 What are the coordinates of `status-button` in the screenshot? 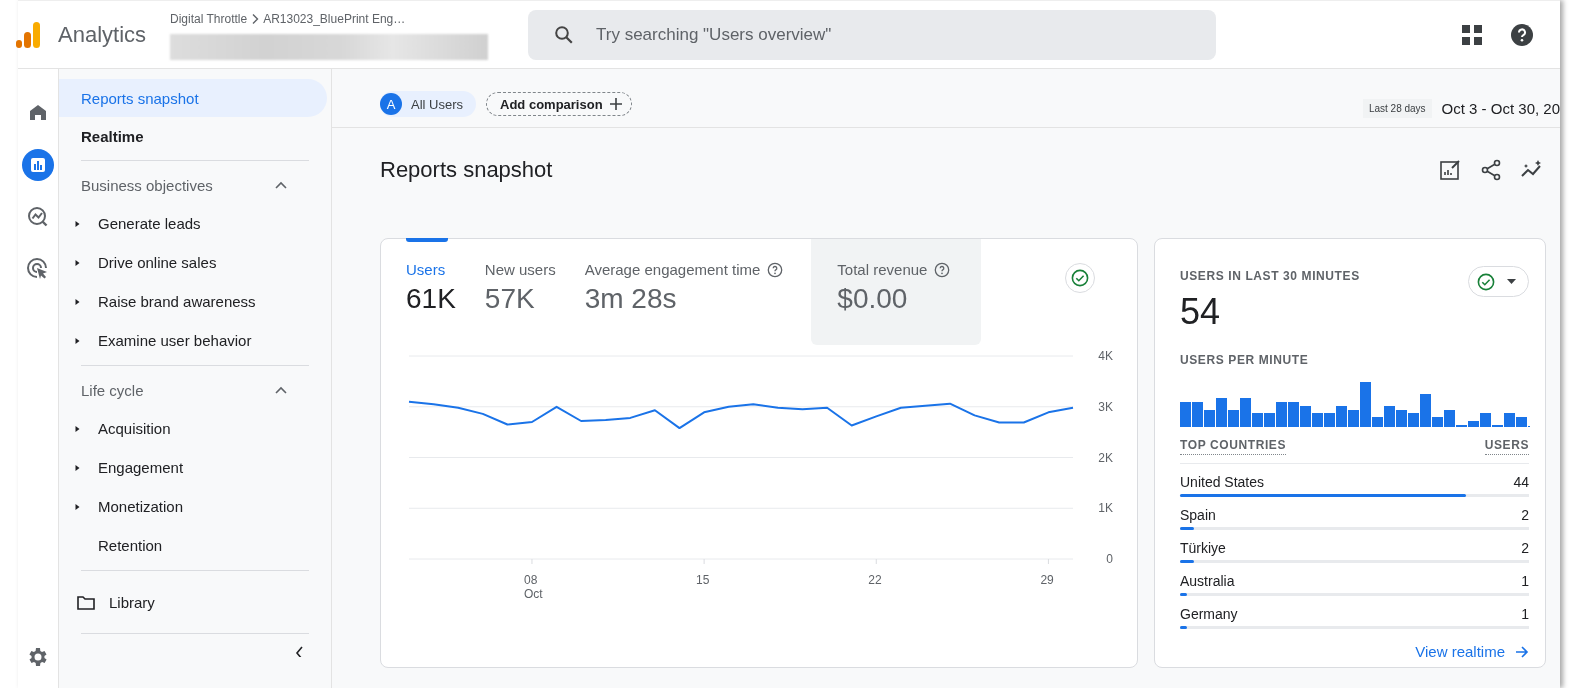 It's located at (1080, 278).